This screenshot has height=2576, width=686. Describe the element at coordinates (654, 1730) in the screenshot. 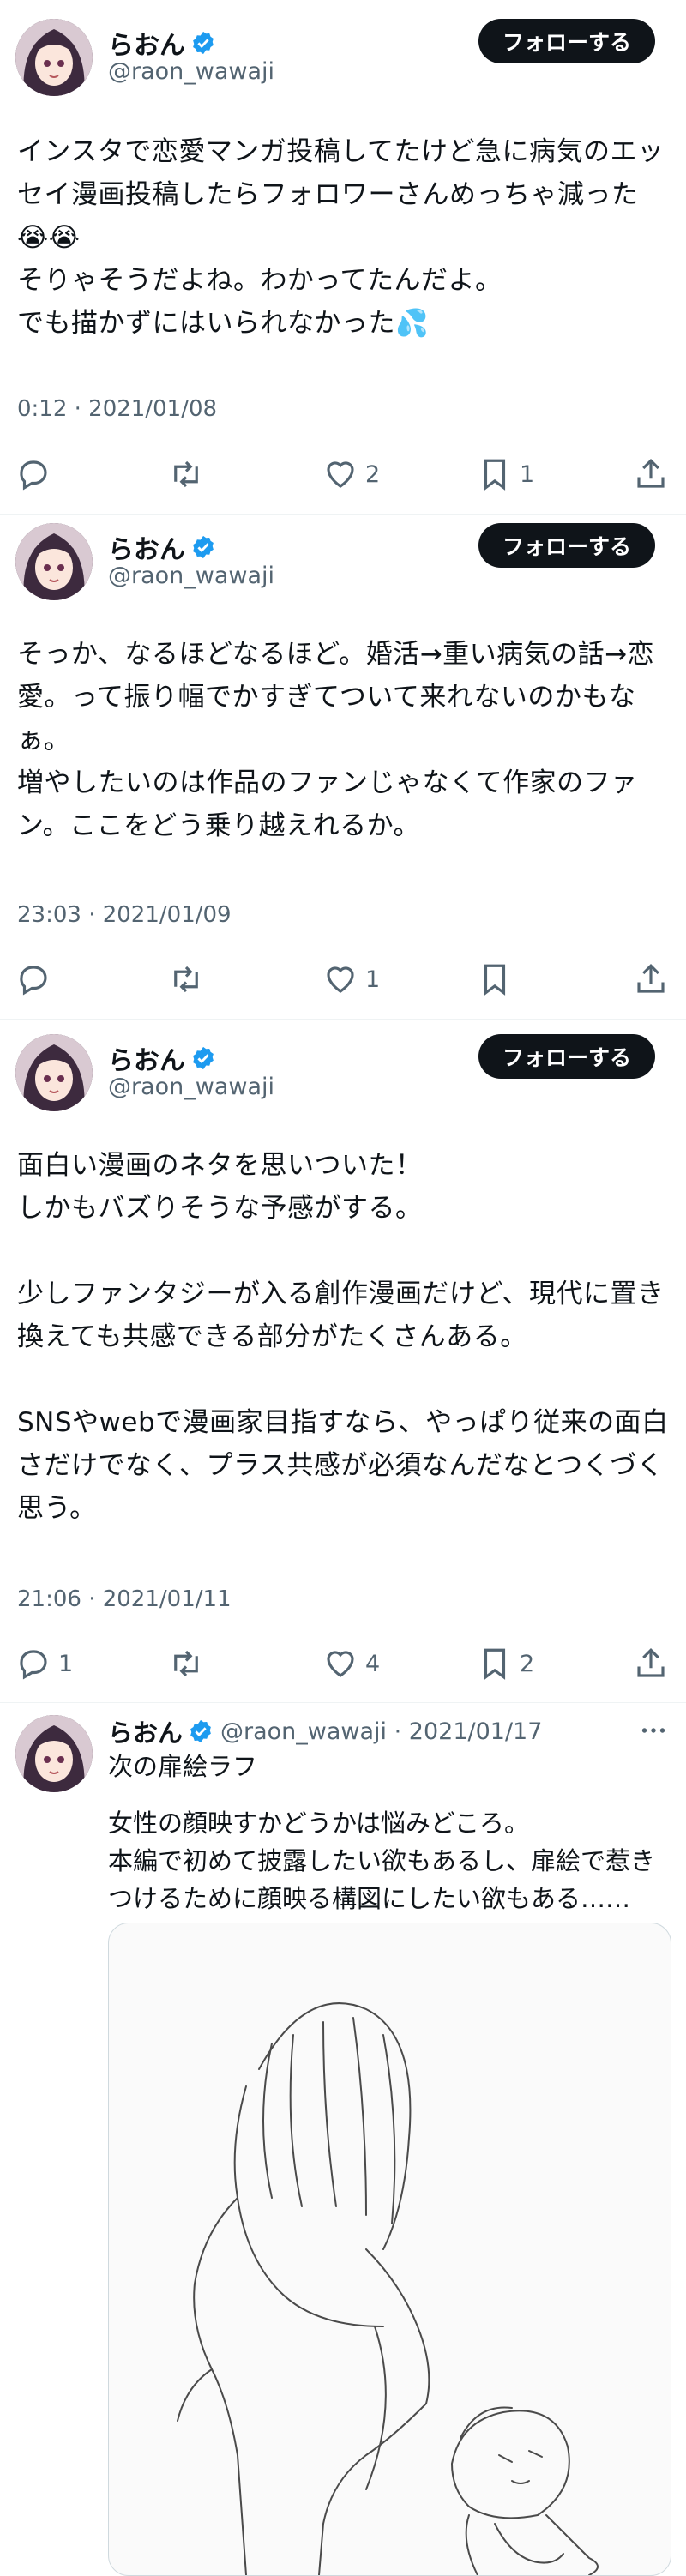

I see `more-icon` at that location.